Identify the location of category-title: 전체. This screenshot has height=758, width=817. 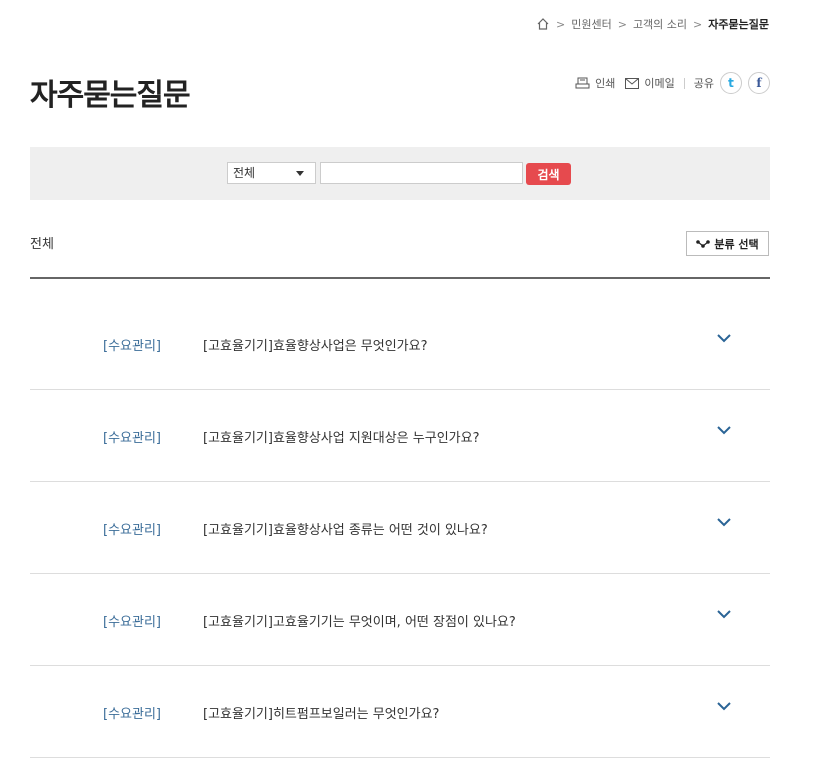
(42, 244).